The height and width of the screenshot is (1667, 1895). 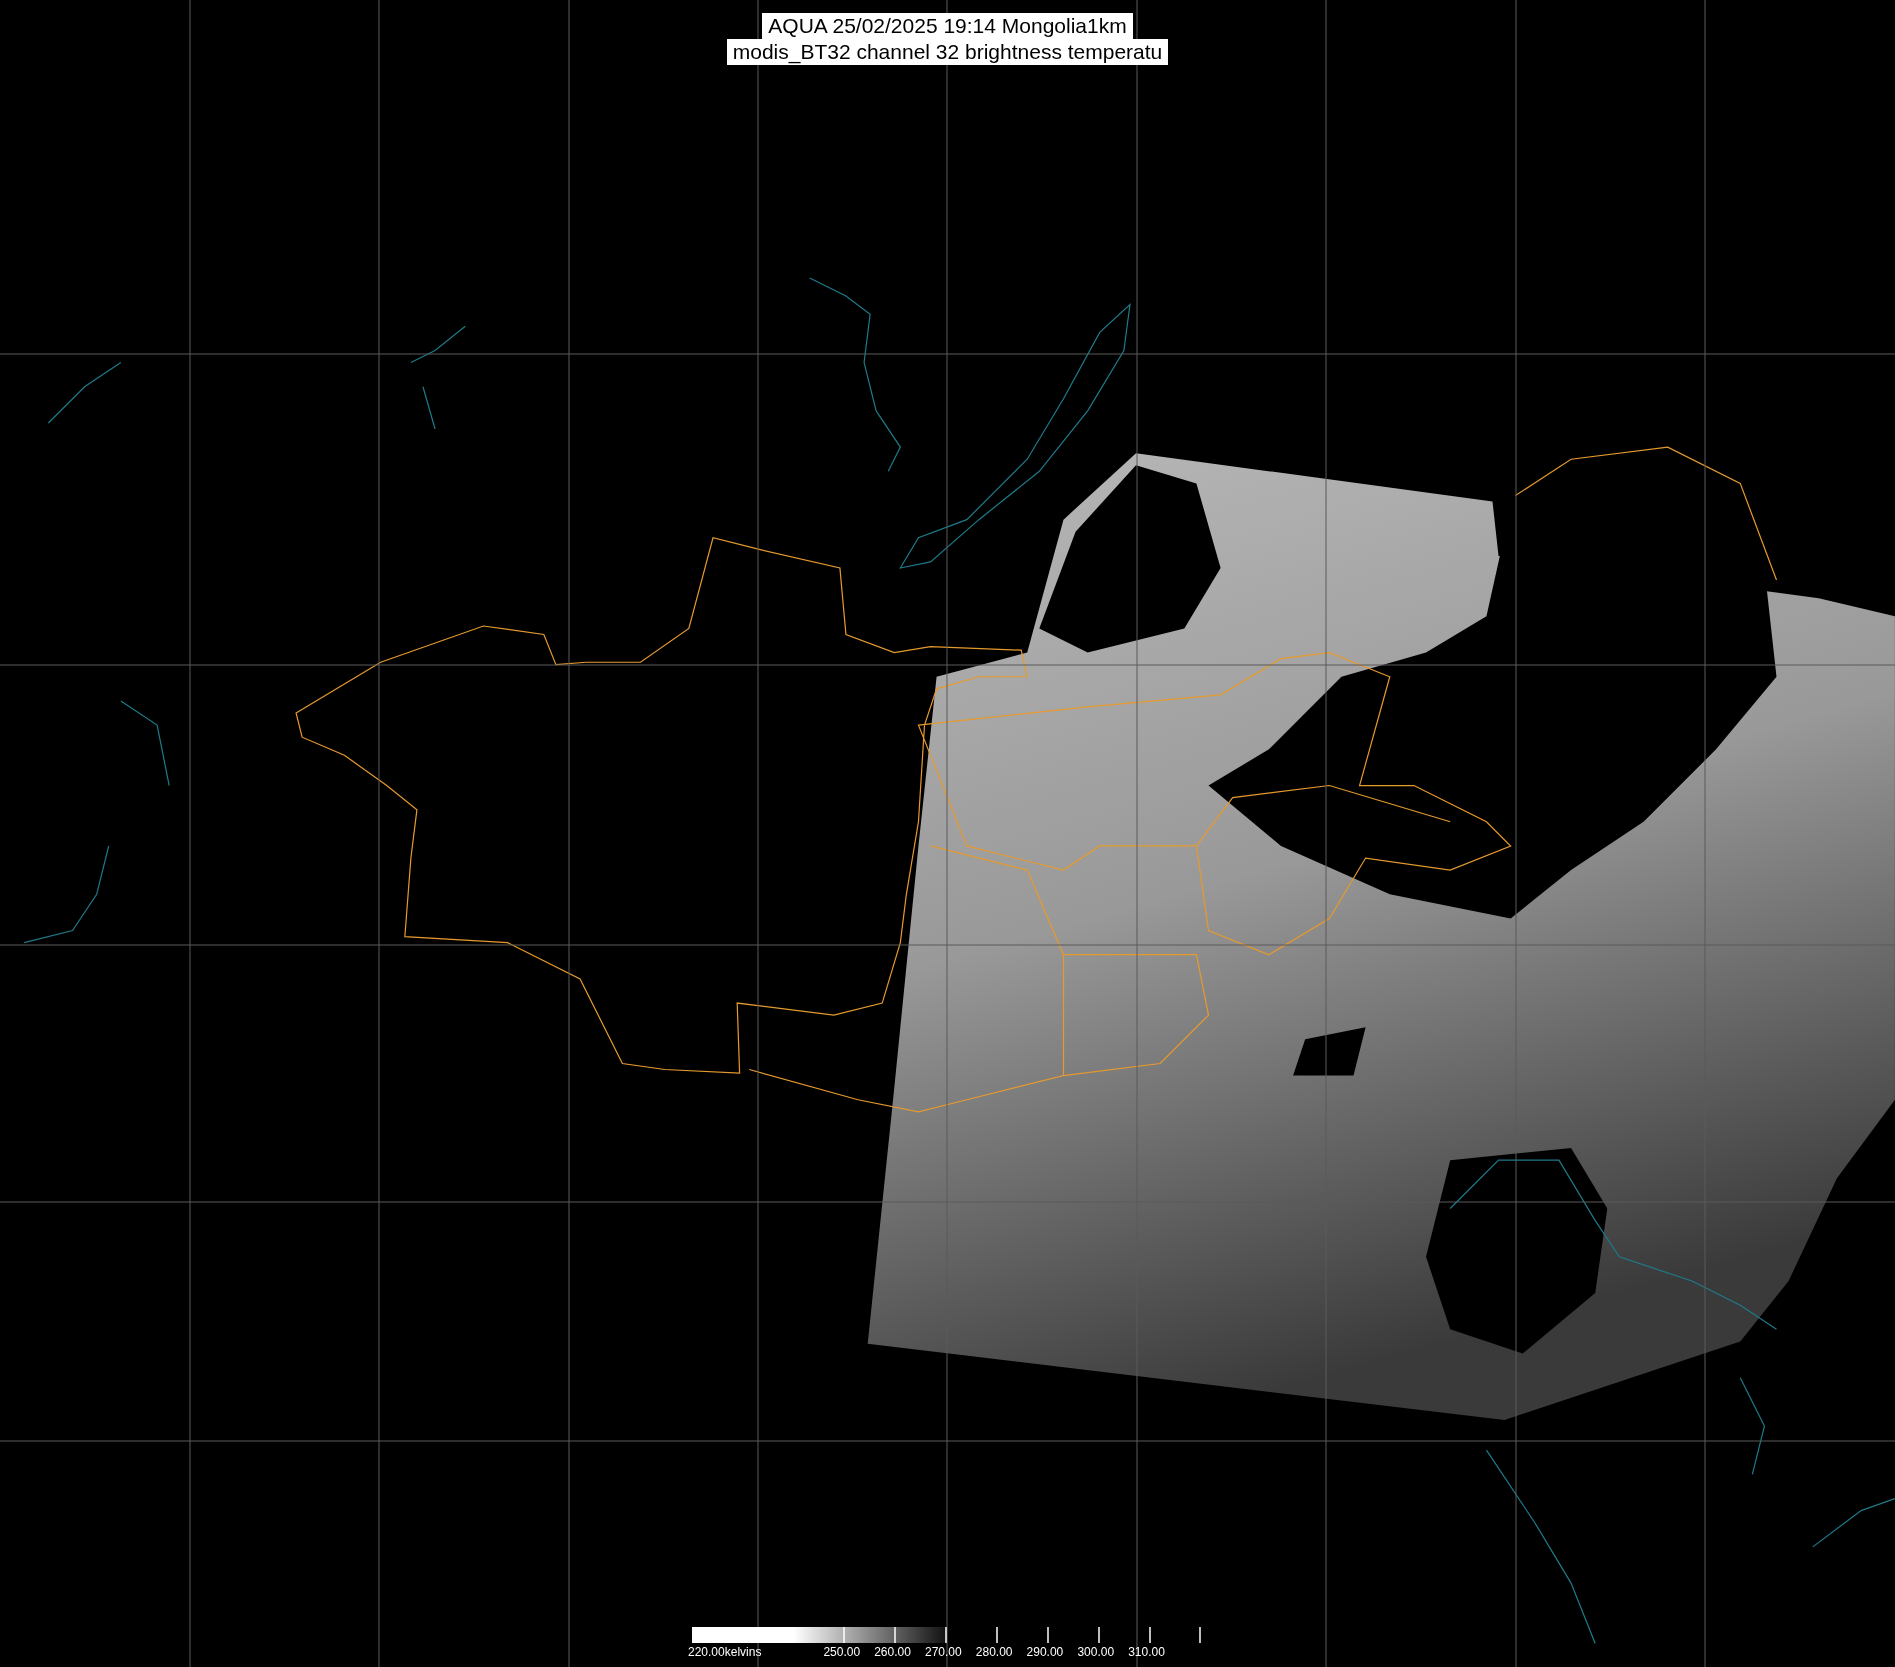 What do you see at coordinates (842, 1652) in the screenshot?
I see `colorbar-tick-label: 250.00` at bounding box center [842, 1652].